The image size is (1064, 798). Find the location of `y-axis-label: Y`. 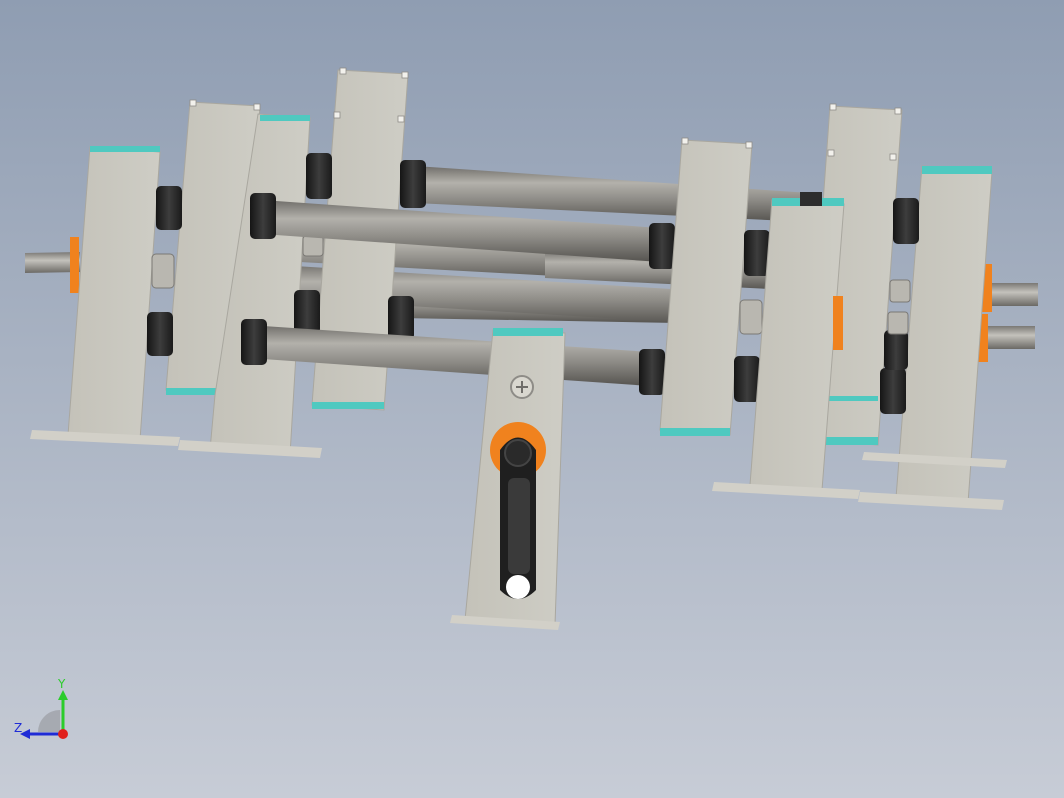

y-axis-label: Y is located at coordinates (61, 684).